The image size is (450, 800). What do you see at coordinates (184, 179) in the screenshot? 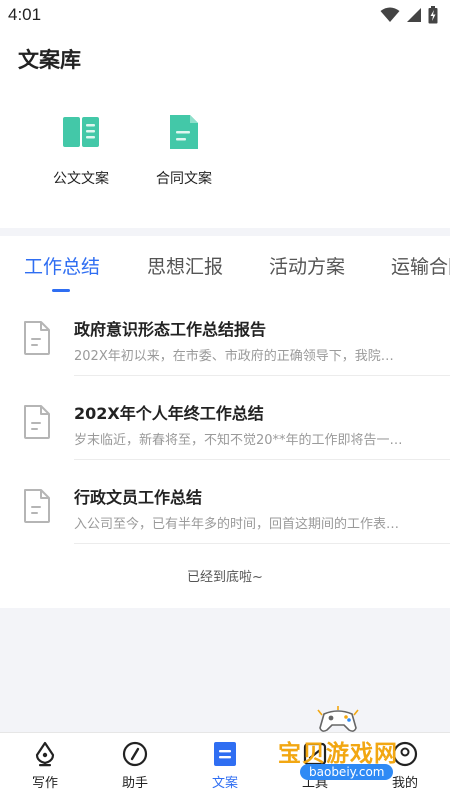
I see `category-label: 合同文案` at bounding box center [184, 179].